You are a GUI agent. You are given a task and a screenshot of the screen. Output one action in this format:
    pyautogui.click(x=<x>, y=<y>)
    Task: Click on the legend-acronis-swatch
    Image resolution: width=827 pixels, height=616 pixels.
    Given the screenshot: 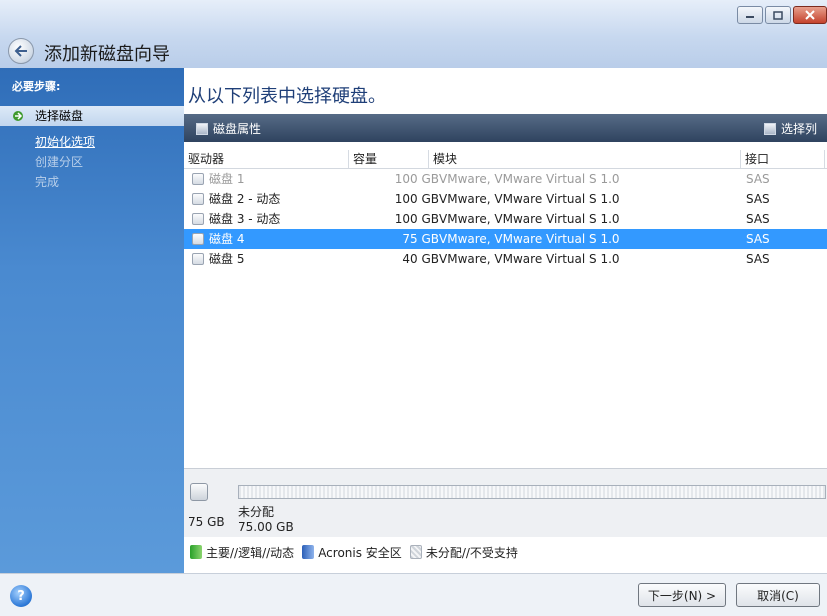 What is the action you would take?
    pyautogui.click(x=308, y=552)
    